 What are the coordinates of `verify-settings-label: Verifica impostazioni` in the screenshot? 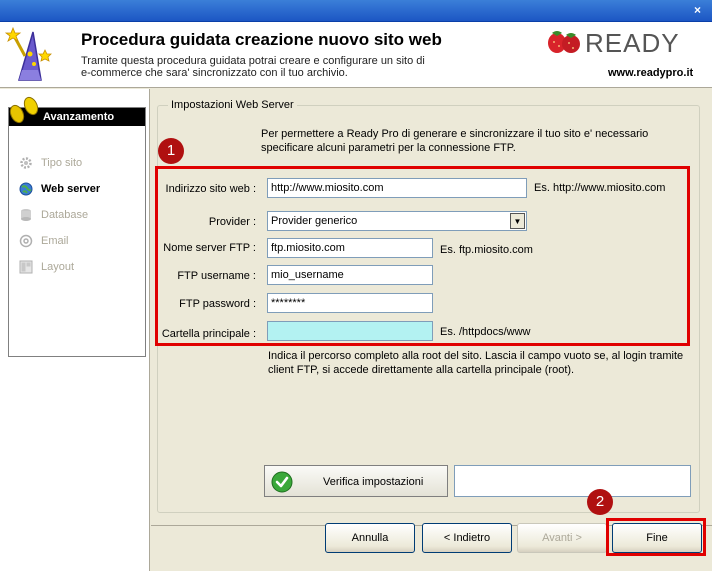 It's located at (373, 482).